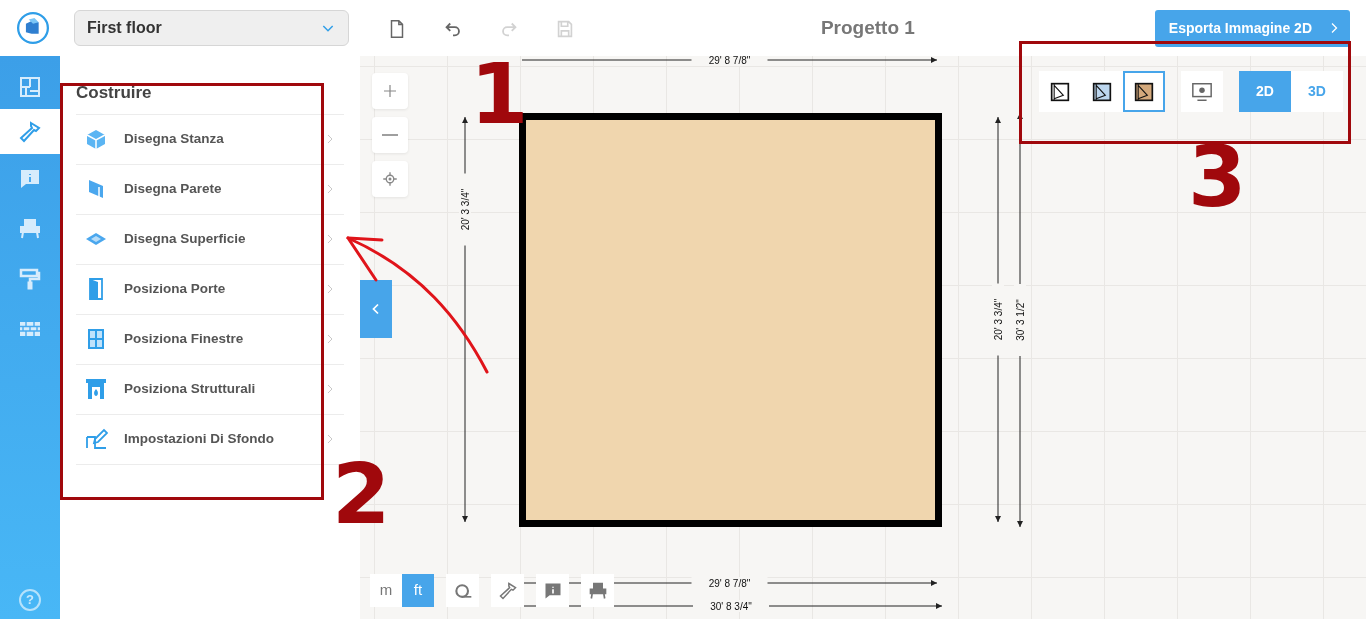  Describe the element at coordinates (731, 606) in the screenshot. I see `dimension-label: 30' 8 3/4"` at that location.